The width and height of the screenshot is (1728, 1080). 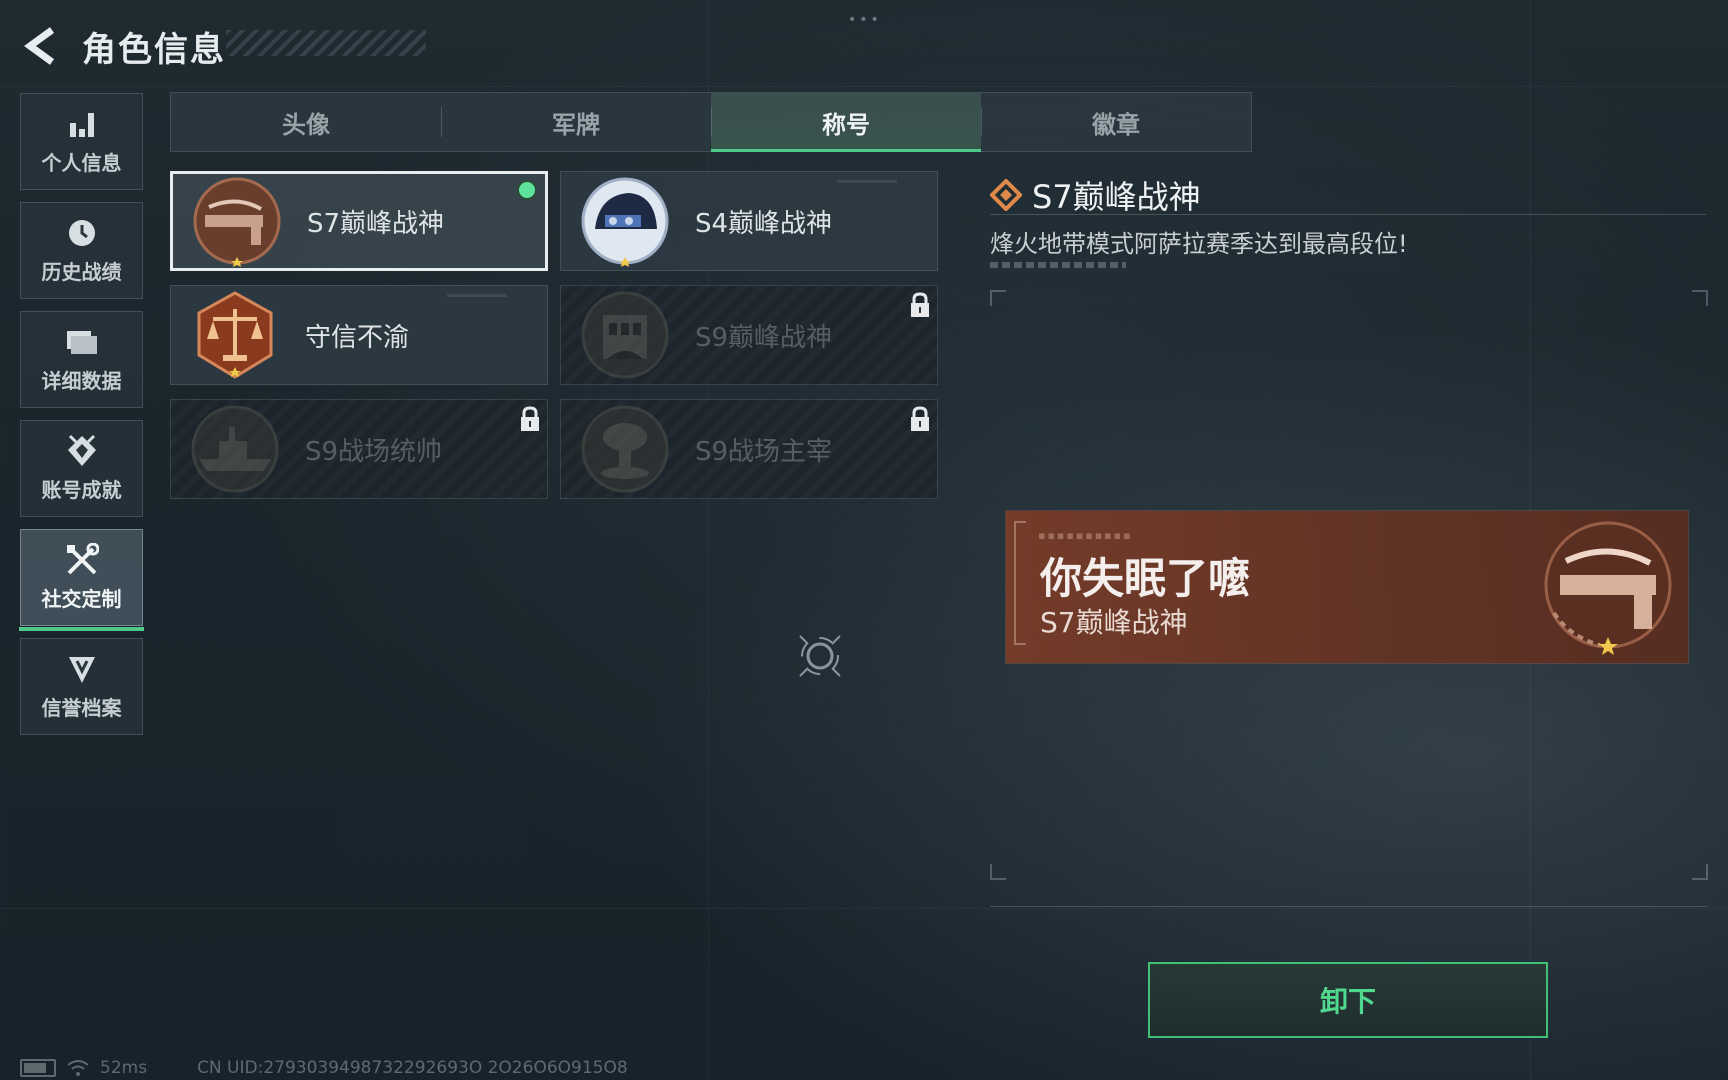 What do you see at coordinates (154, 49) in the screenshot?
I see `page-title: 角色信息` at bounding box center [154, 49].